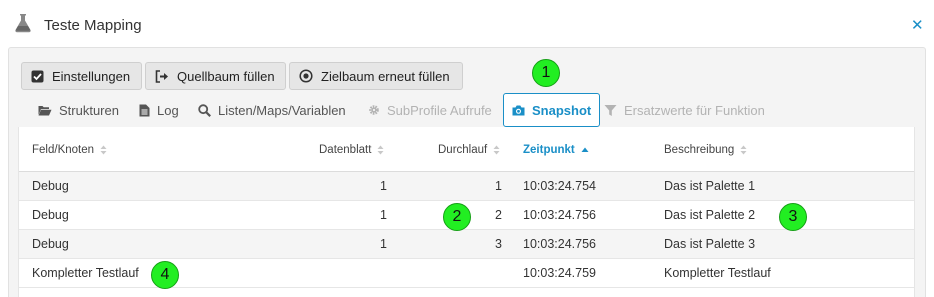 This screenshot has width=934, height=297. I want to click on tab-ersatzwerte: Ersatzwerte für Funktion, so click(684, 110).